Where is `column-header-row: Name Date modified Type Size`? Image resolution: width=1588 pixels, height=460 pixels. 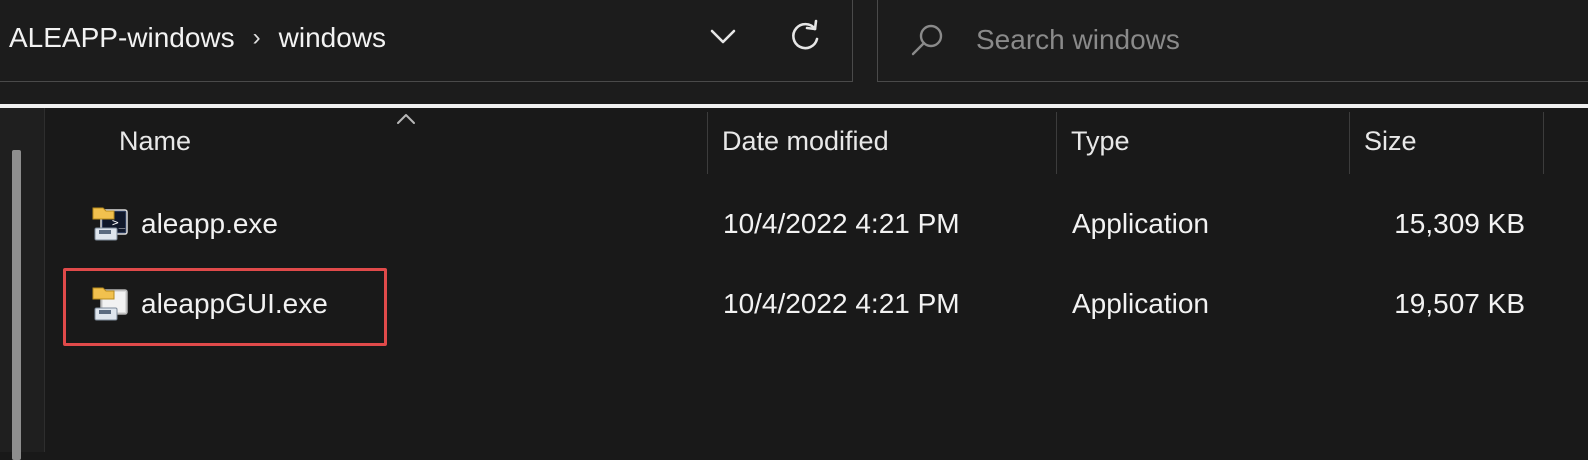
column-header-row: Name Date modified Type Size is located at coordinates (816, 141).